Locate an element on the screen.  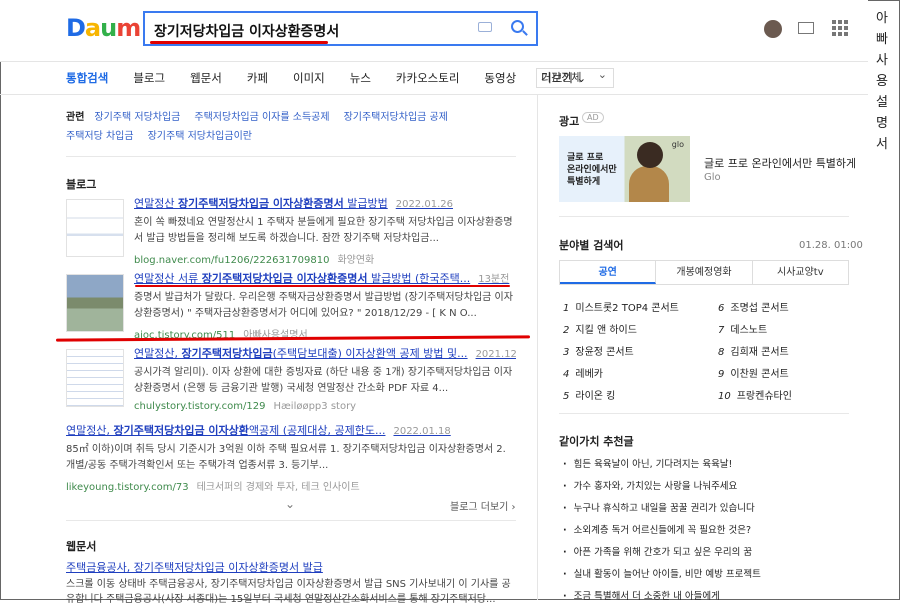
tab-kakaostory: 카카오스토리 is located at coordinates (427, 78).